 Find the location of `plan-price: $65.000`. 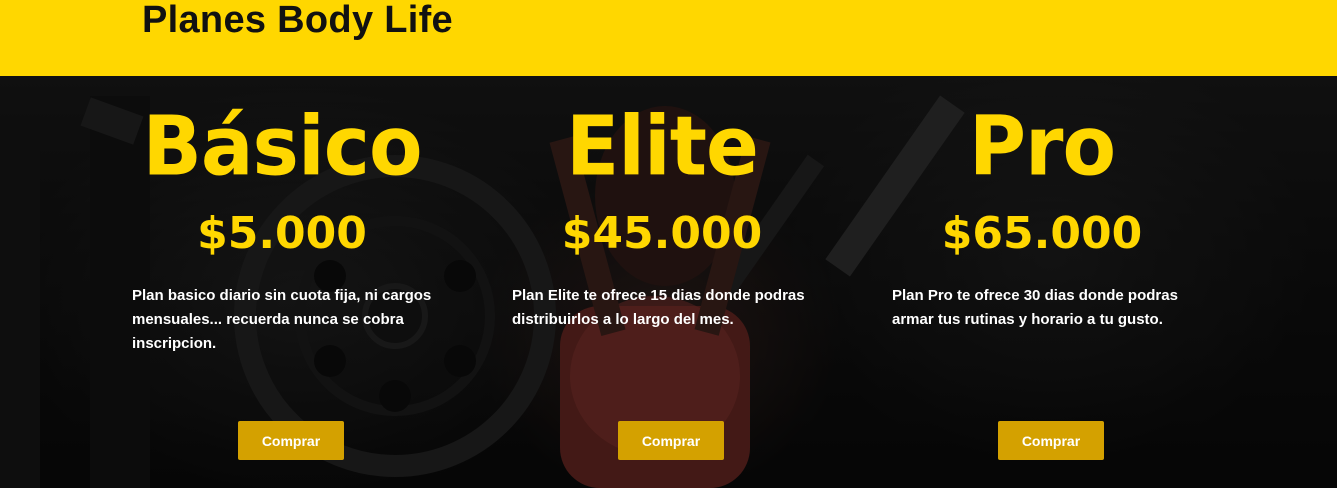

plan-price: $65.000 is located at coordinates (1042, 233).